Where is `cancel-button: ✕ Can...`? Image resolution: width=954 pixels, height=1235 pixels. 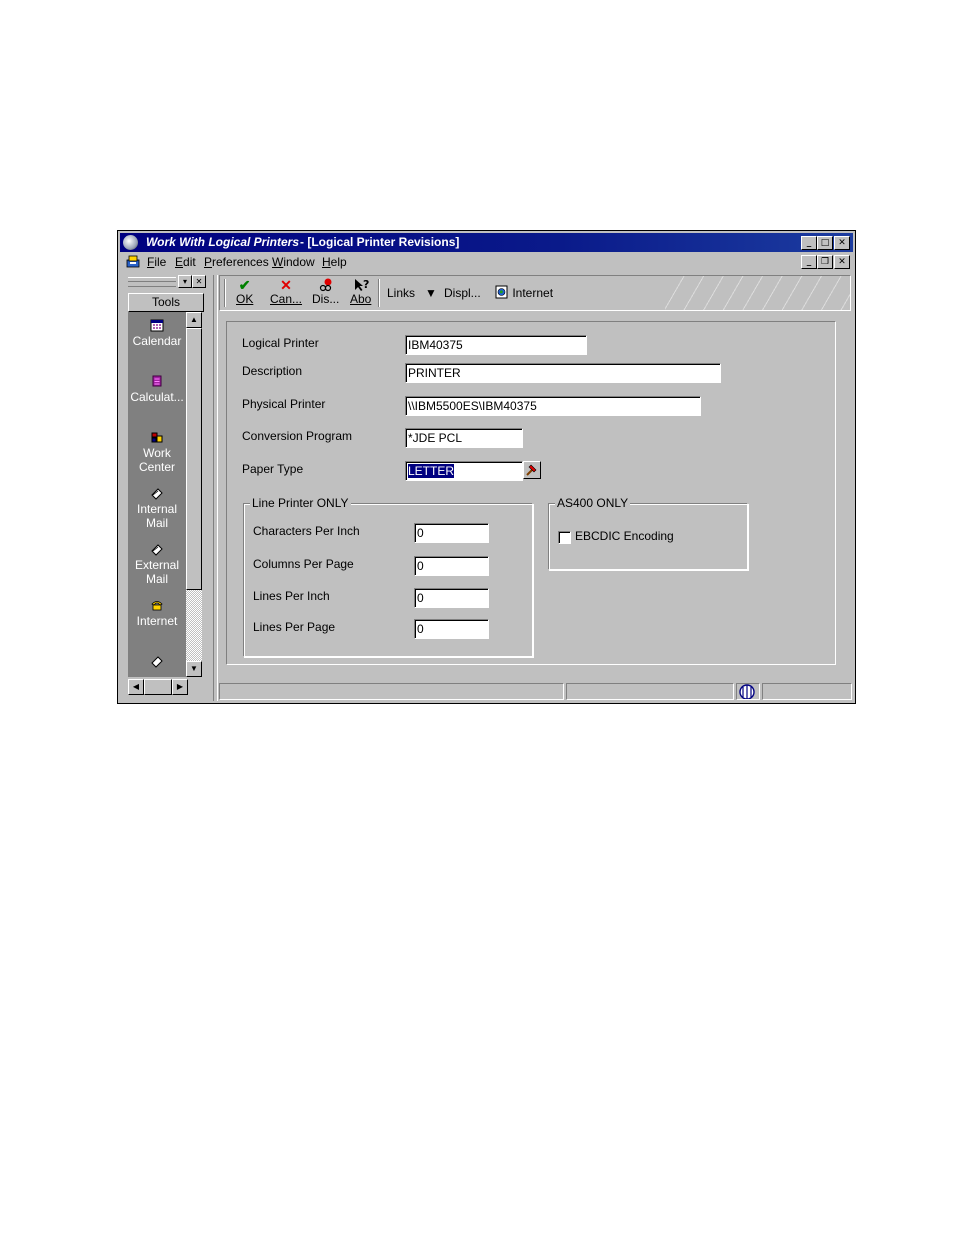
cancel-button: ✕ Can... is located at coordinates (286, 292).